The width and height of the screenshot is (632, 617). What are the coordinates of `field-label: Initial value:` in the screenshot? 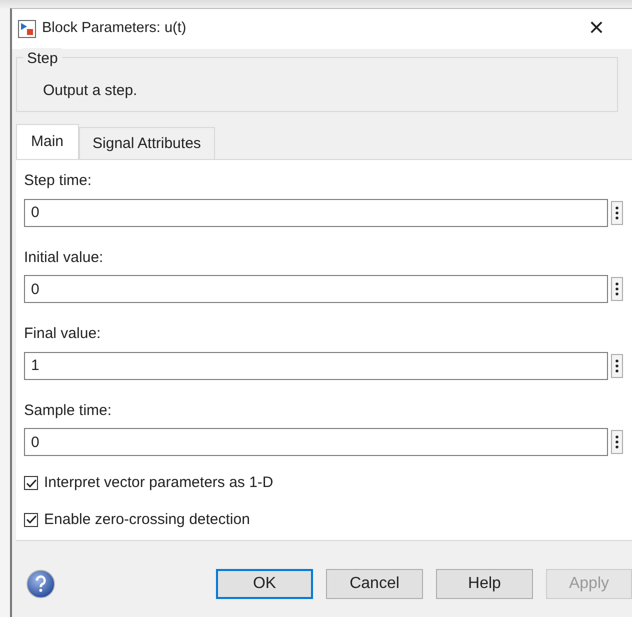 It's located at (64, 258).